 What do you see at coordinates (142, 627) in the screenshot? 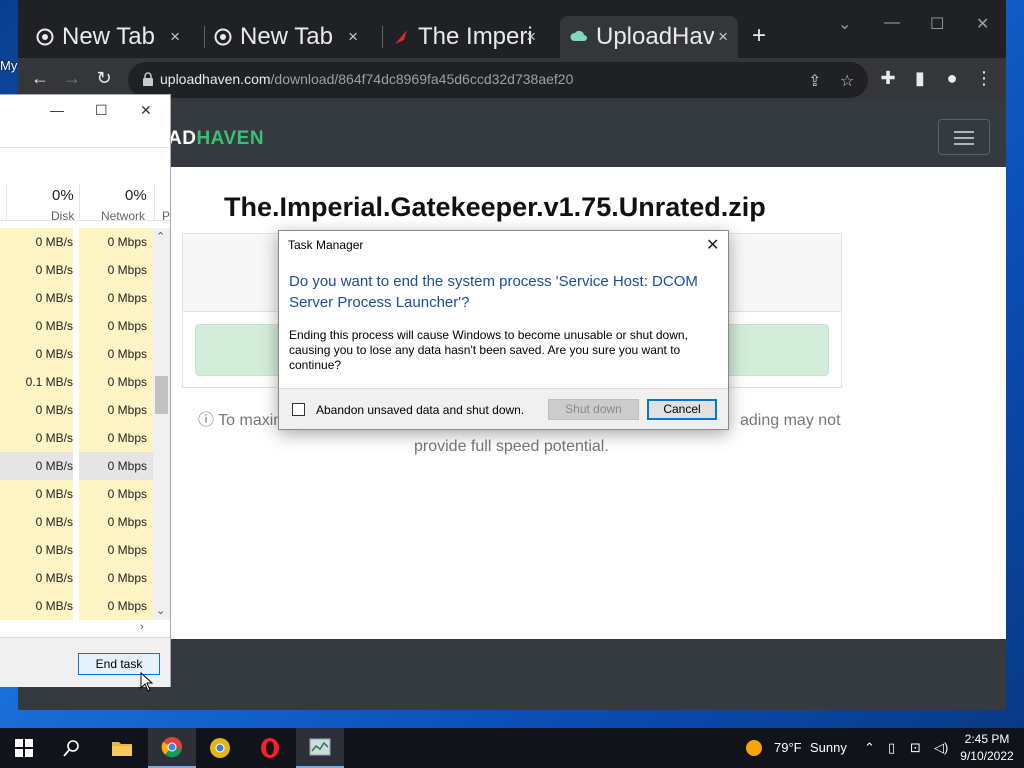
I see `scroll-right-icon: ›` at bounding box center [142, 627].